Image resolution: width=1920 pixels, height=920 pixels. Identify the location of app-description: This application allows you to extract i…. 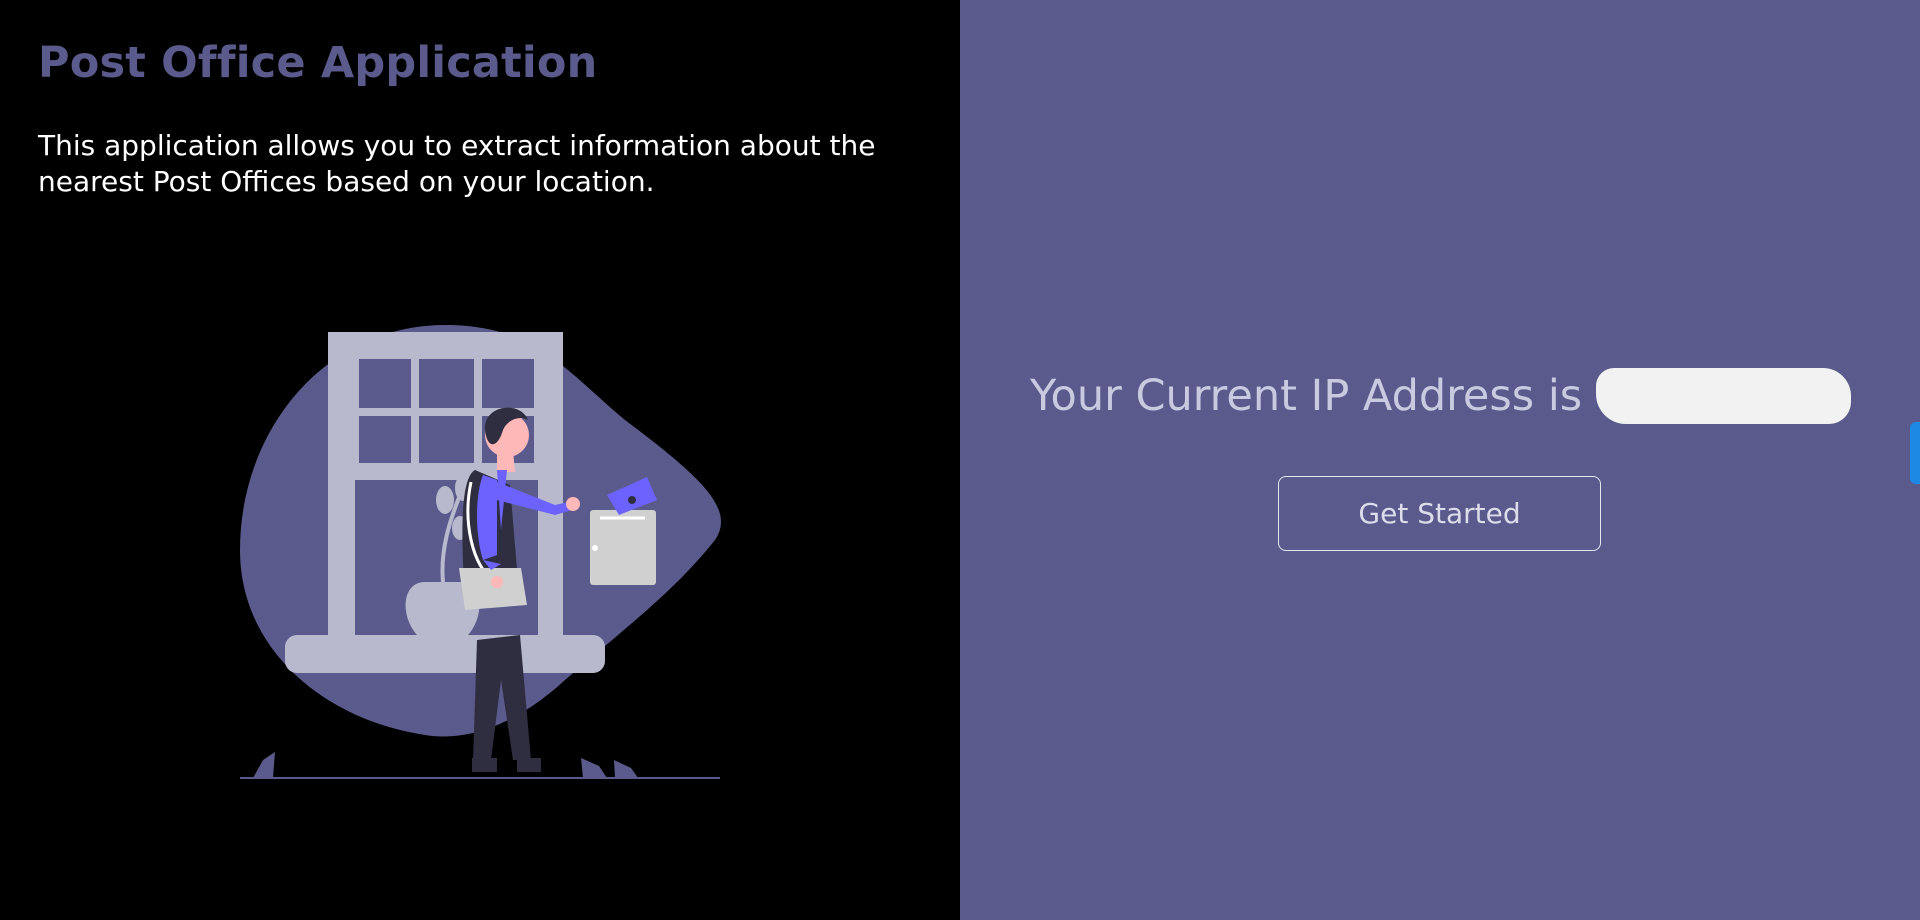
(457, 163).